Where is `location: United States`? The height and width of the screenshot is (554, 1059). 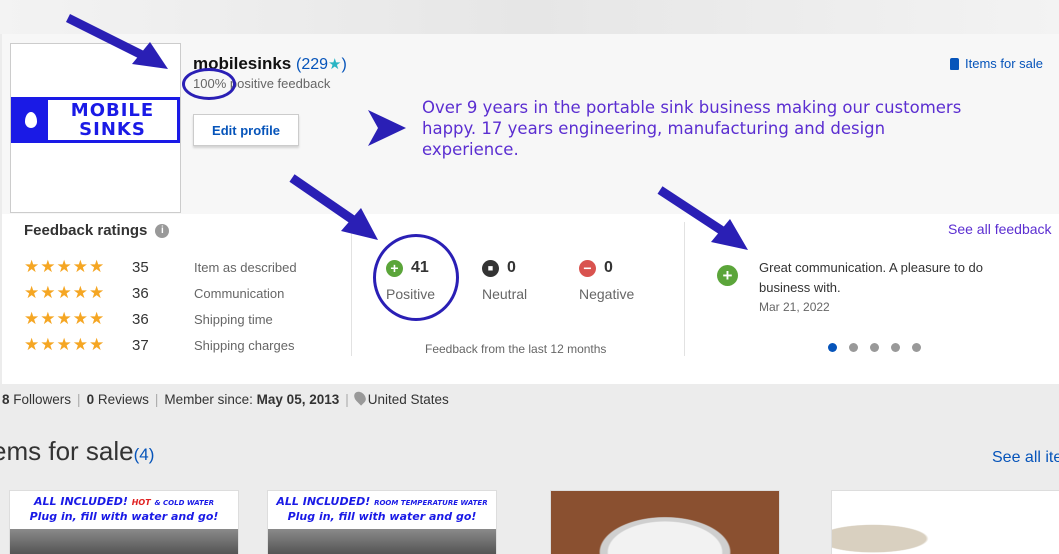 location: United States is located at coordinates (400, 398).